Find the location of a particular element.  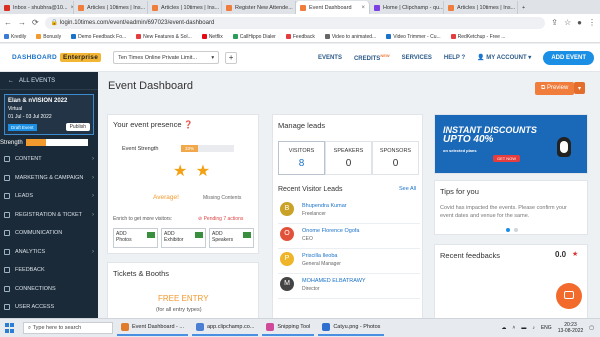

taskbar-app: Catyu.png - Photos is located at coordinates (351, 328).